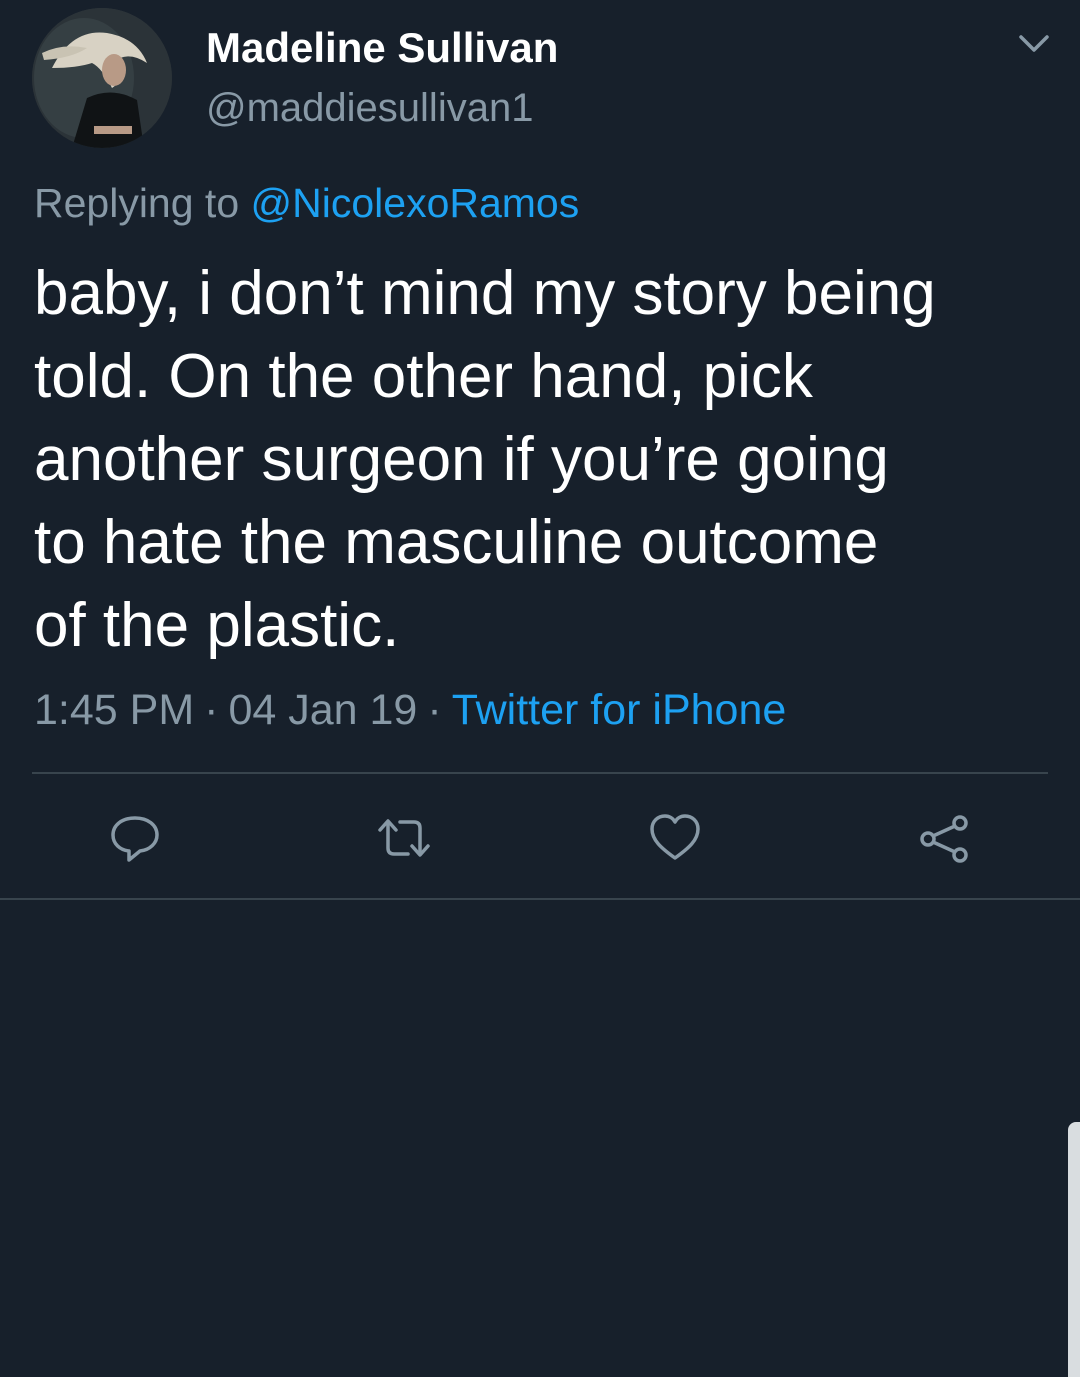 The height and width of the screenshot is (1377, 1080). I want to click on like-button, so click(675, 838).